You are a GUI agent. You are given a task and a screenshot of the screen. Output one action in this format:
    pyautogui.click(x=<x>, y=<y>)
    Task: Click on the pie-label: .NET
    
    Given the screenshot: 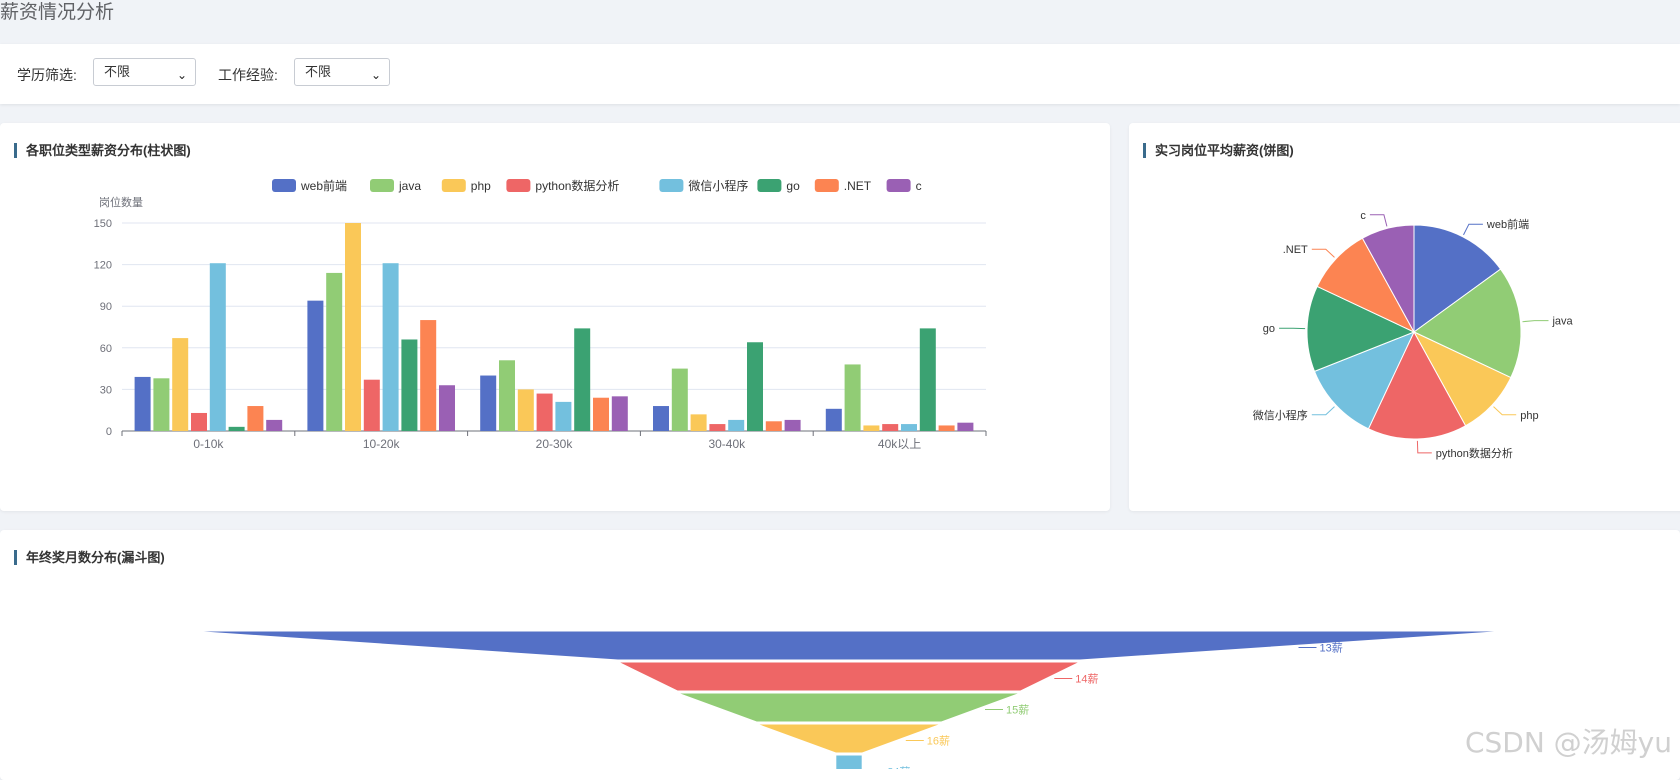 What is the action you would take?
    pyautogui.click(x=1295, y=250)
    